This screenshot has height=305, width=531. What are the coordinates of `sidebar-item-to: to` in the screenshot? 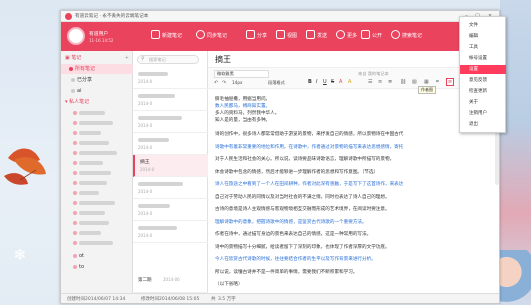 It's located at (97, 267).